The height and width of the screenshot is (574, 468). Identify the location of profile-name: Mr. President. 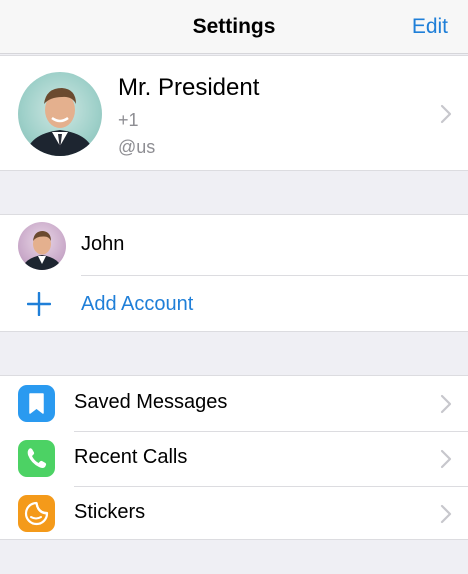
(189, 87).